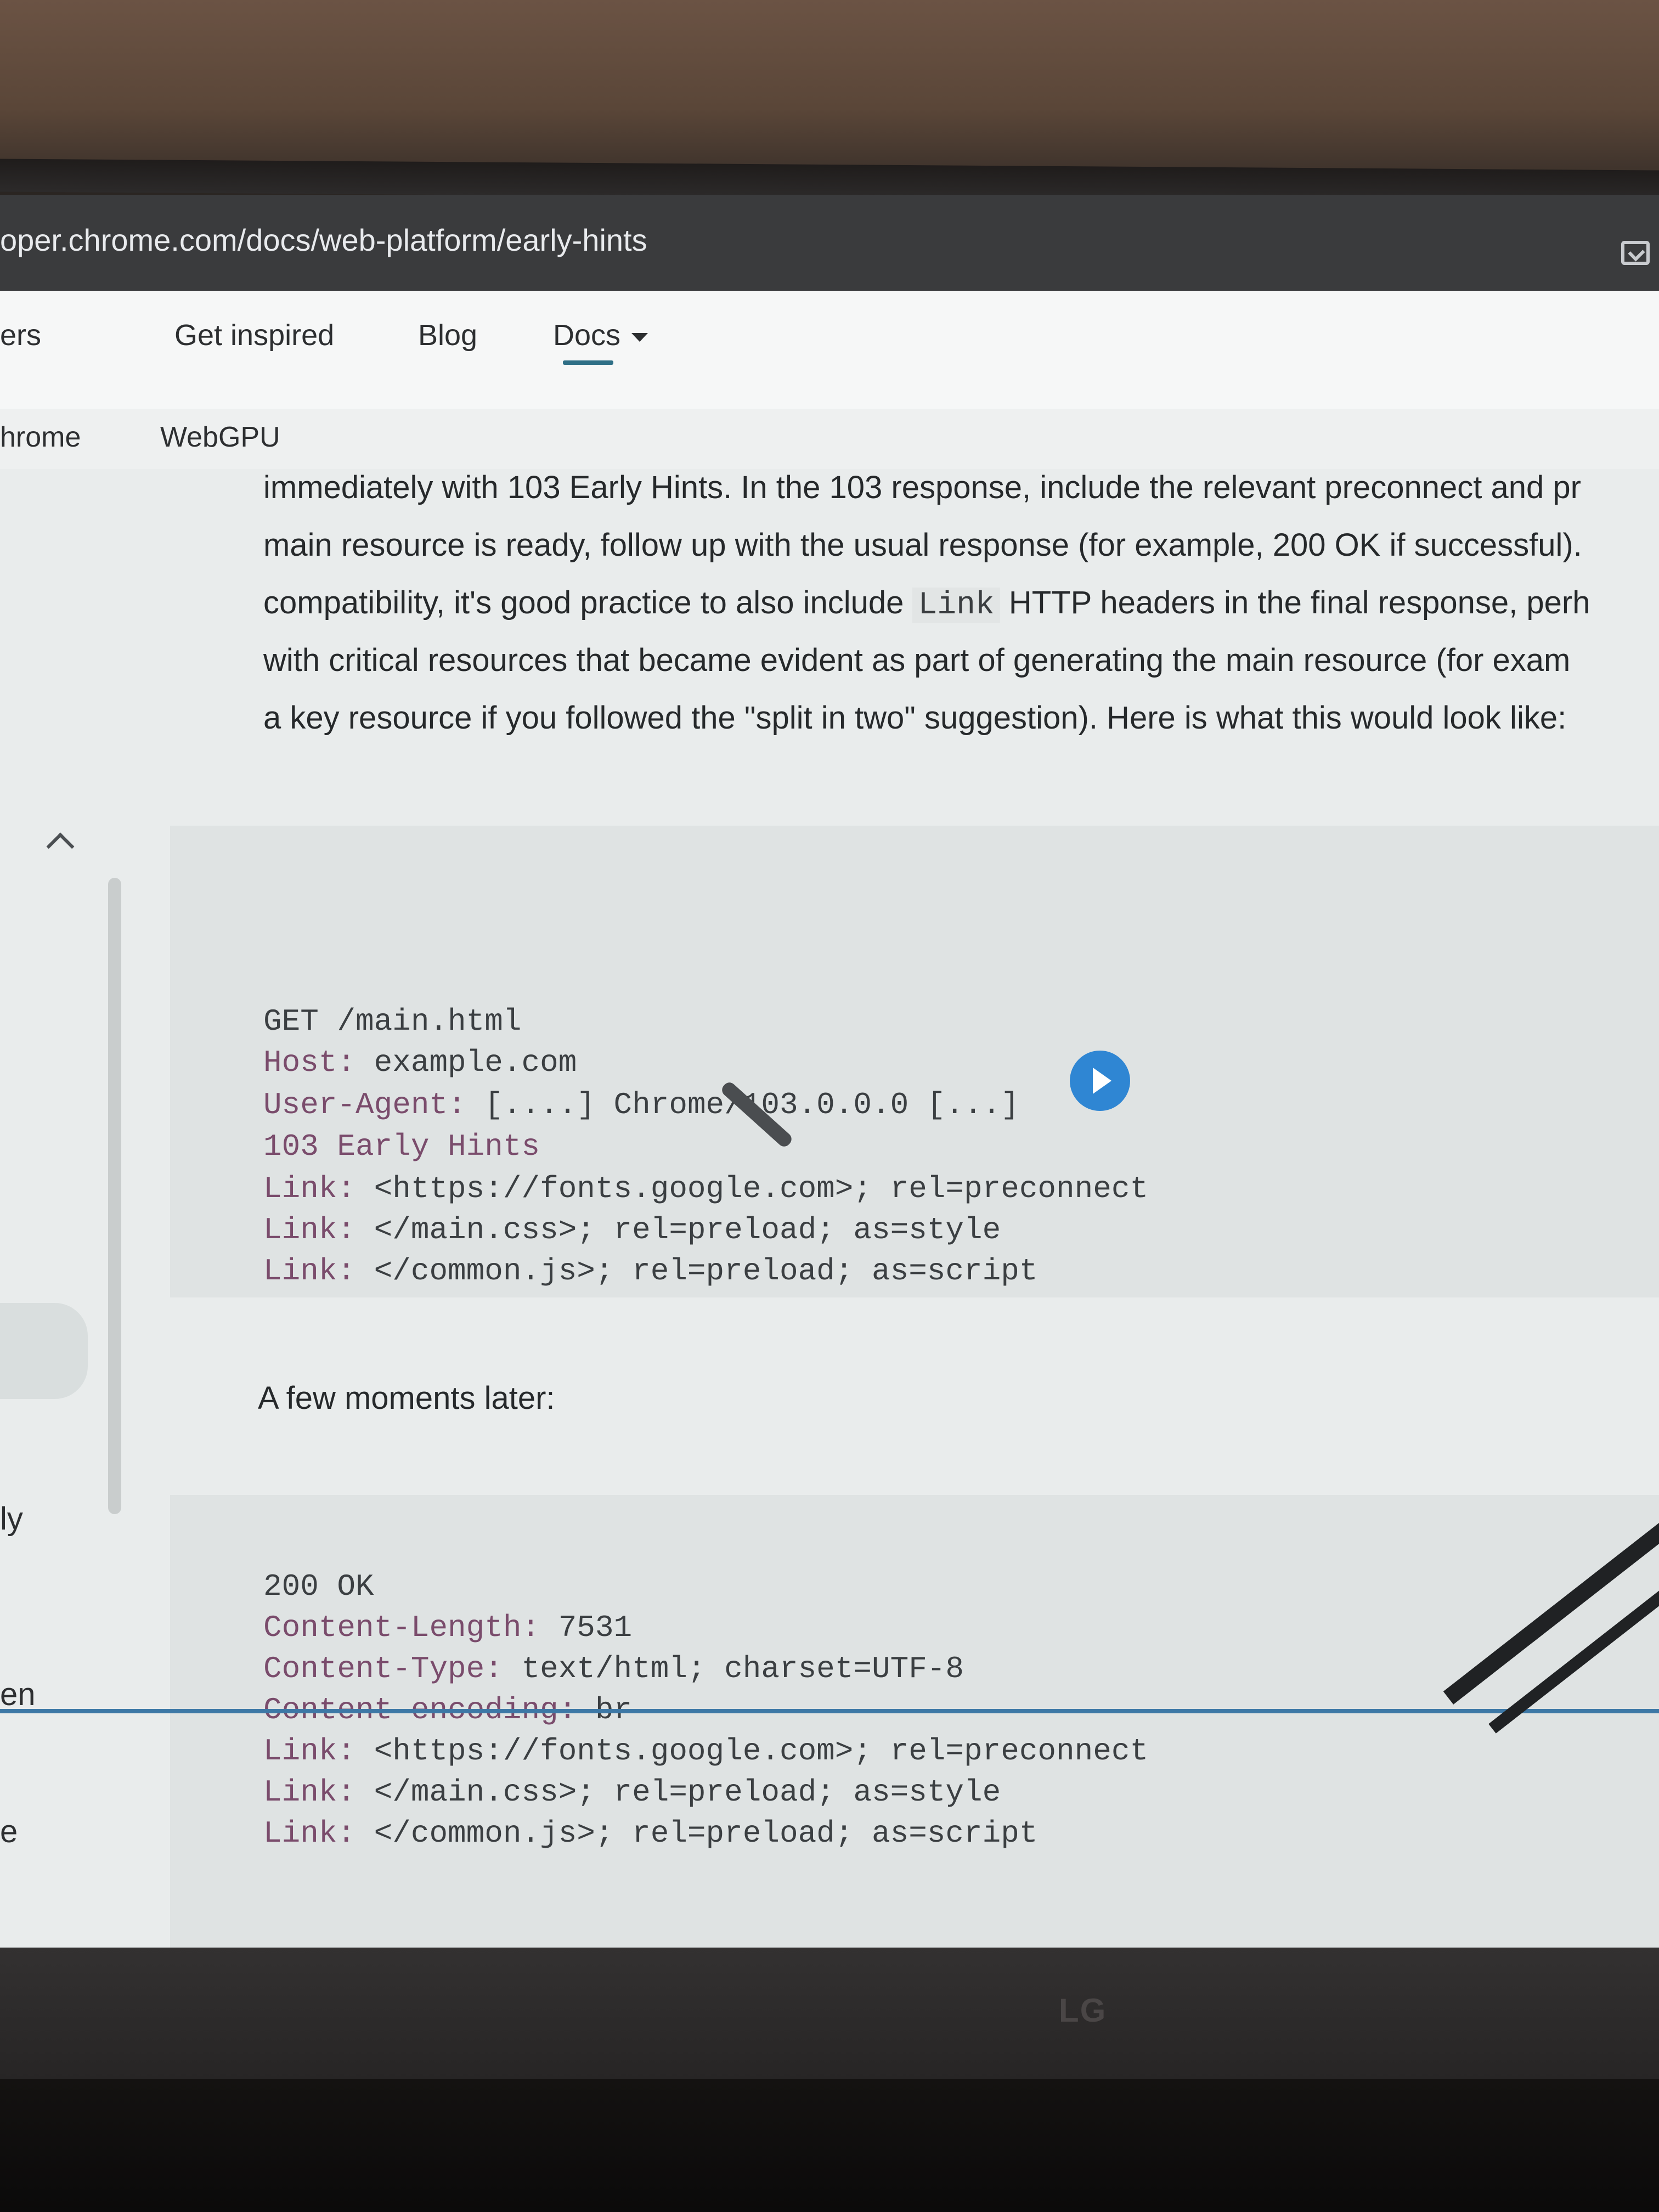  I want to click on background-wall, so click(830, 90).